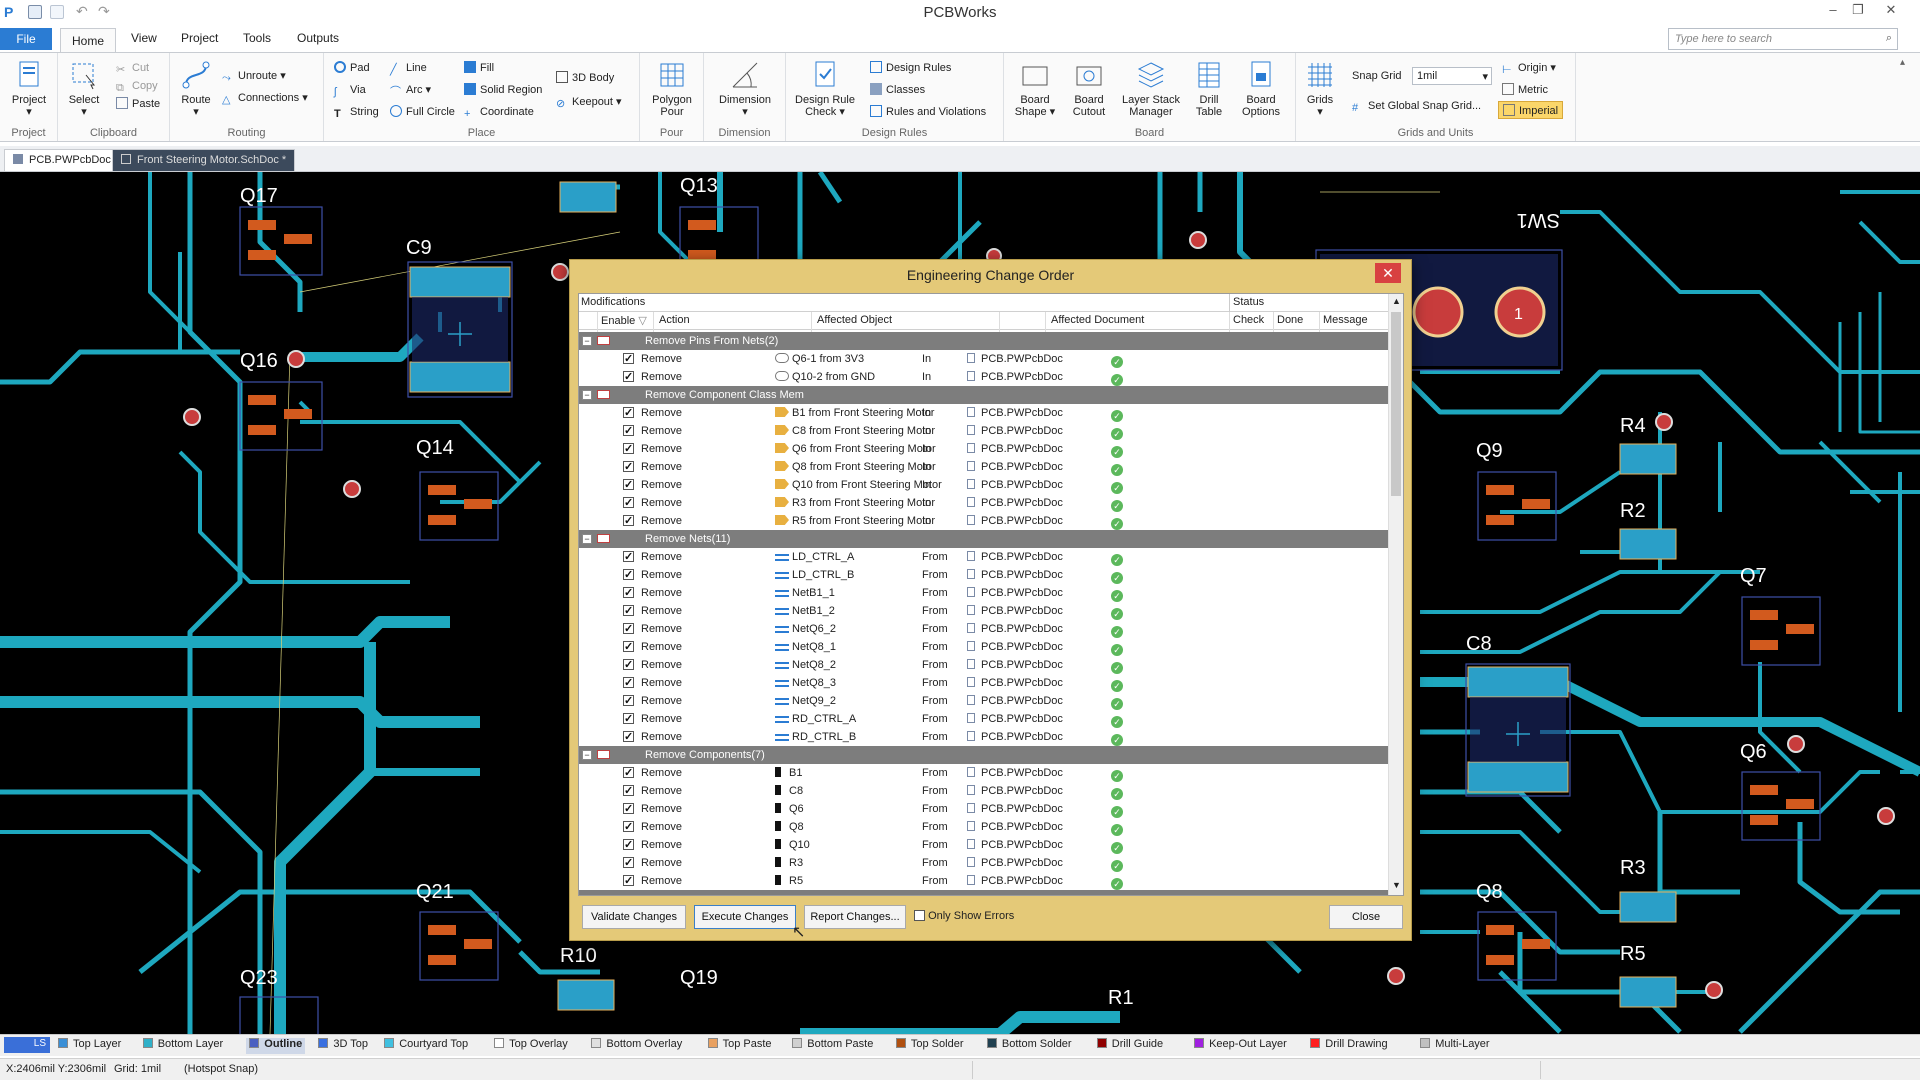 This screenshot has height=1080, width=1920. Describe the element at coordinates (426, 1046) in the screenshot. I see `layer-tab: Courtyard Top` at that location.